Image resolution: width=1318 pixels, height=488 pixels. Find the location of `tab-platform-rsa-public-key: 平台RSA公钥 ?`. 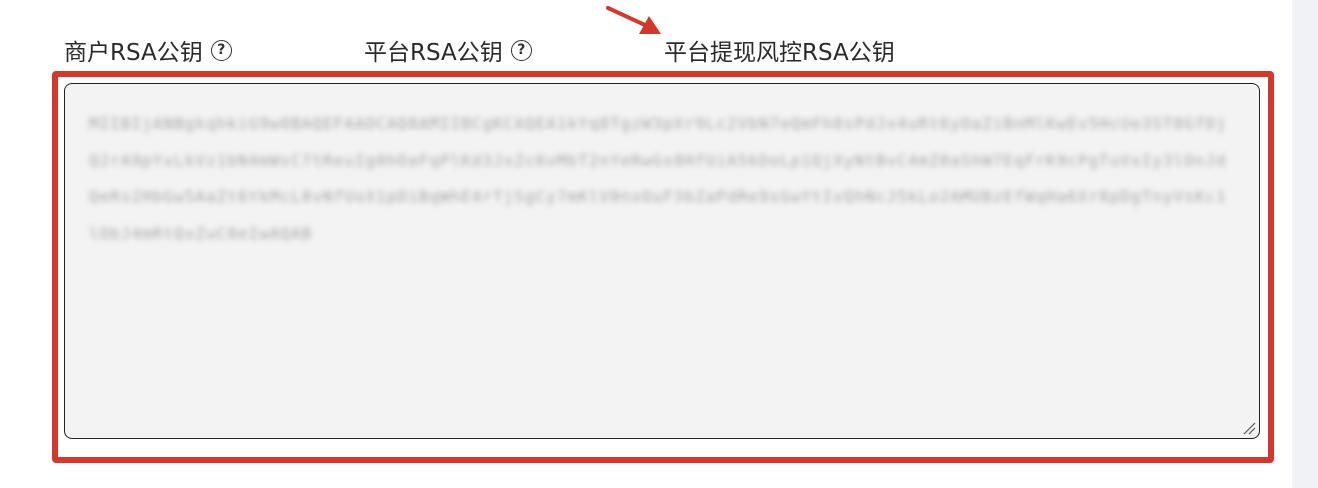

tab-platform-rsa-public-key: 平台RSA公钥 ? is located at coordinates (448, 50).